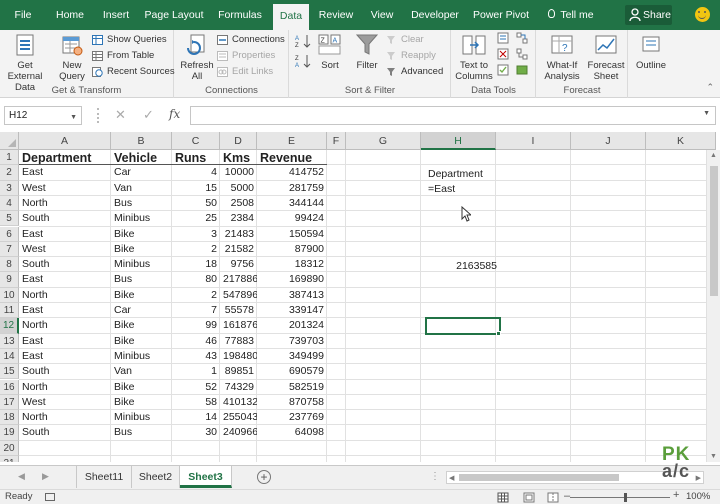  Describe the element at coordinates (9, 173) in the screenshot. I see `row-header-2: 2` at that location.